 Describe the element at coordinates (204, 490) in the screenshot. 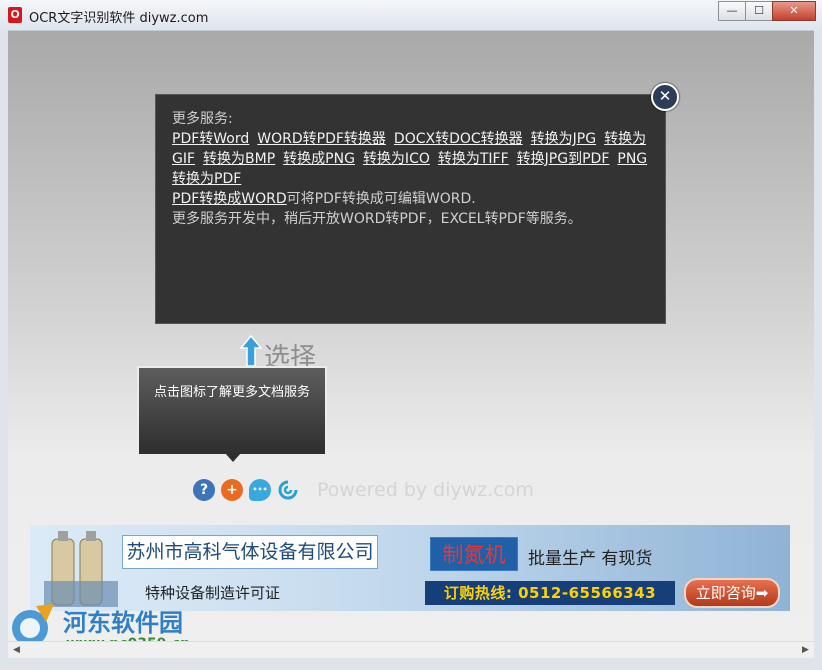

I see `help-icon: ?` at that location.